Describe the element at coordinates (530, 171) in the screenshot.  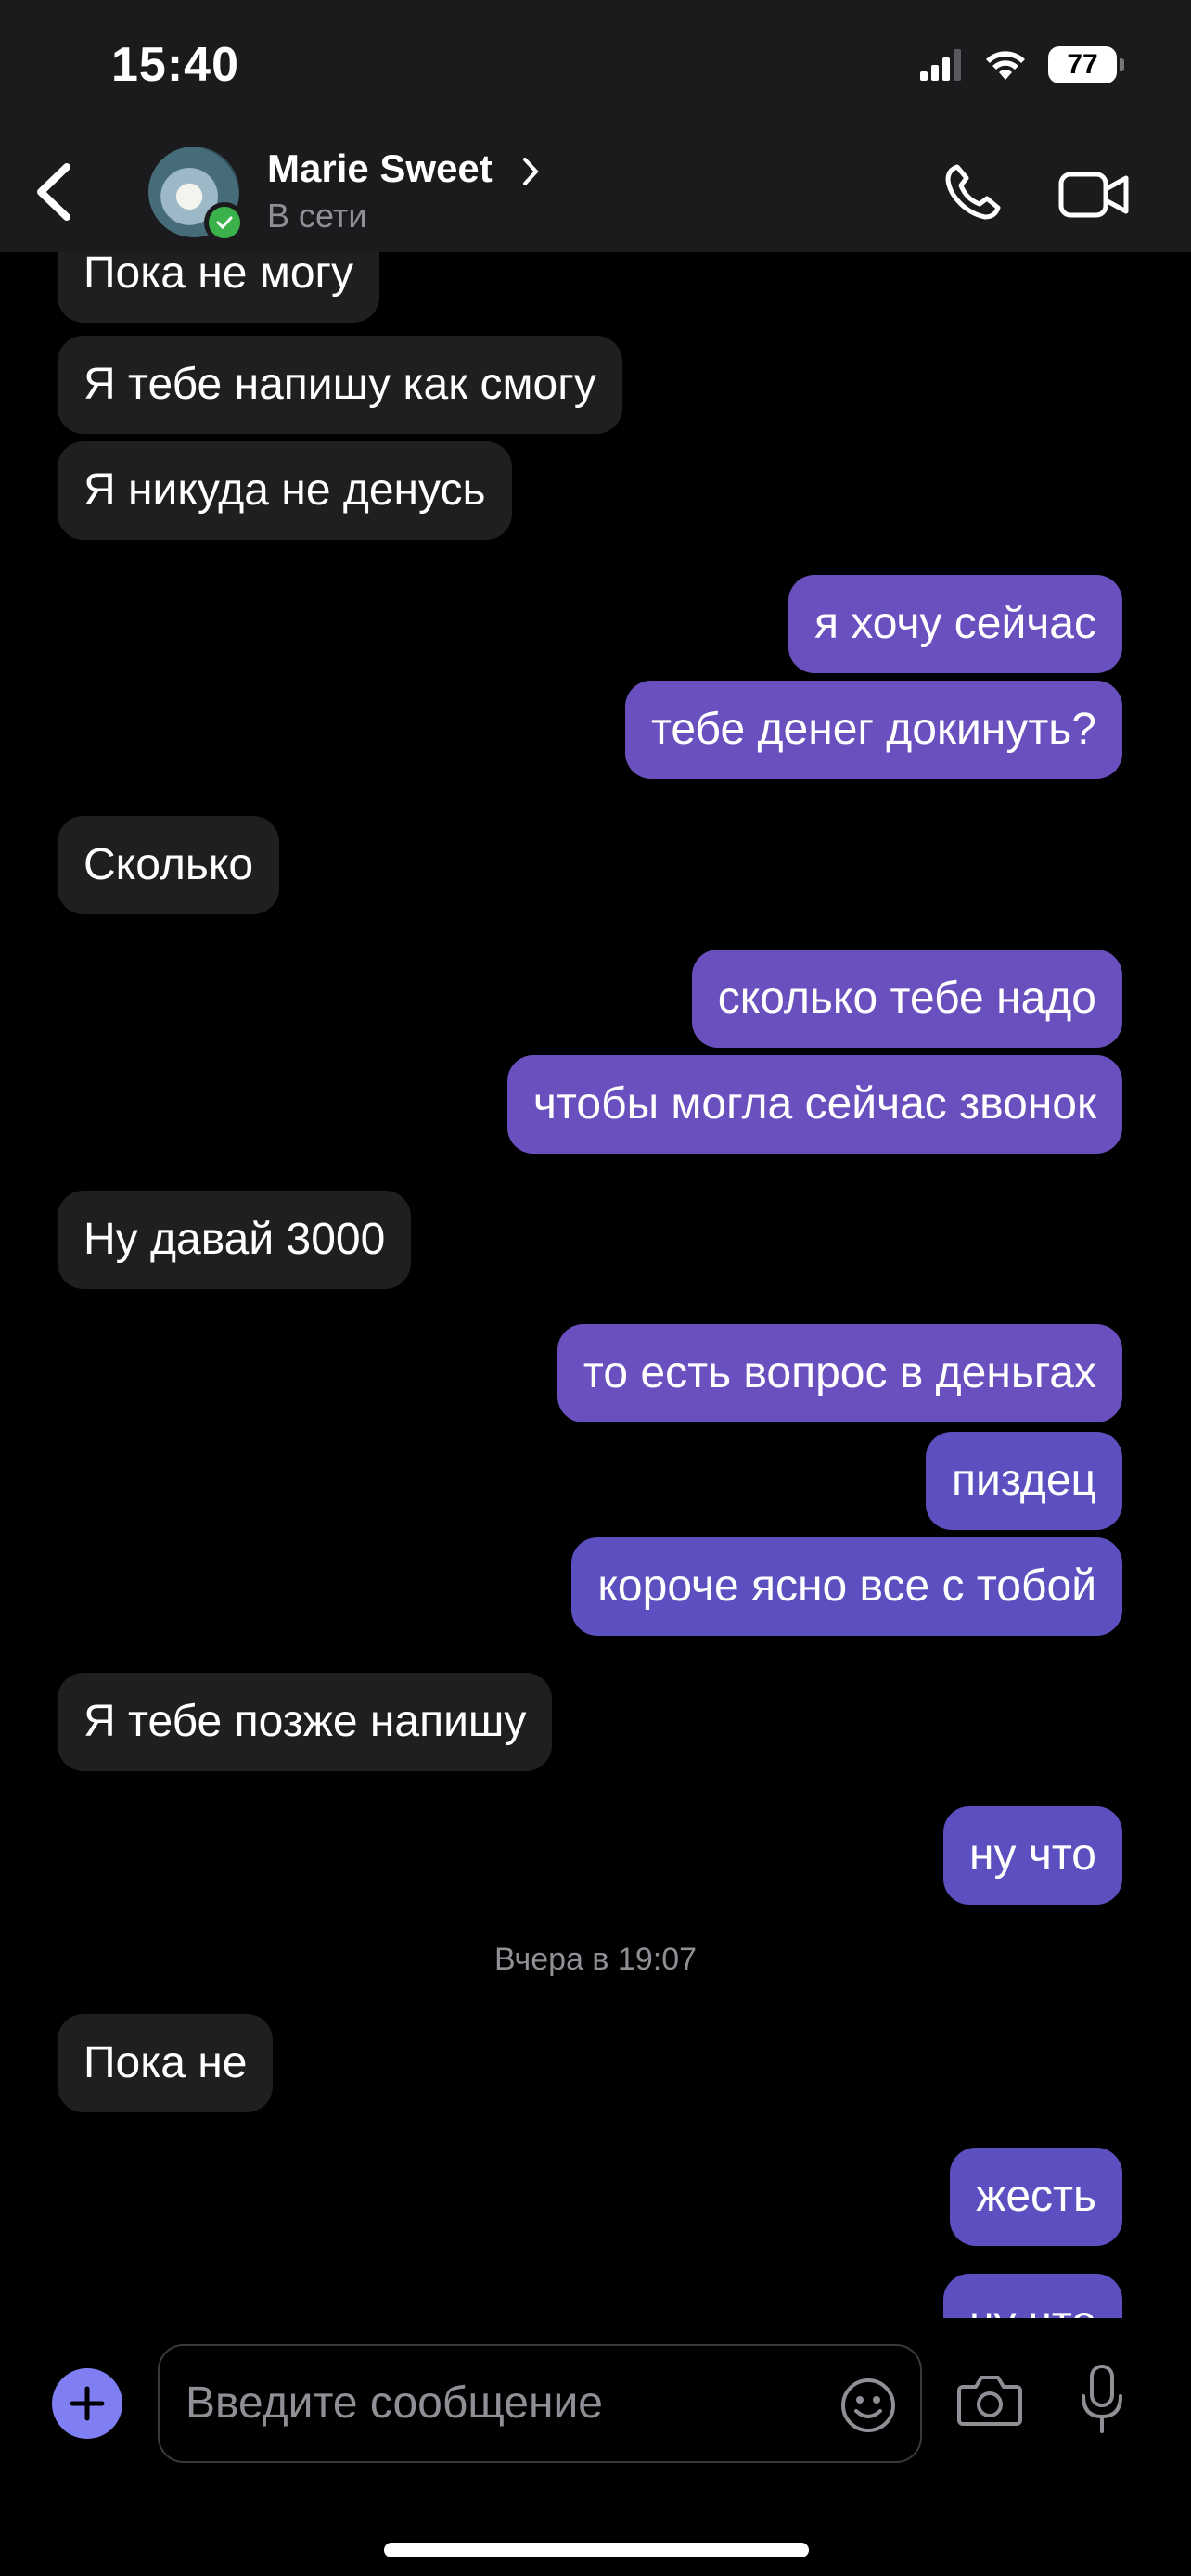
I see `chevron-right-icon` at that location.